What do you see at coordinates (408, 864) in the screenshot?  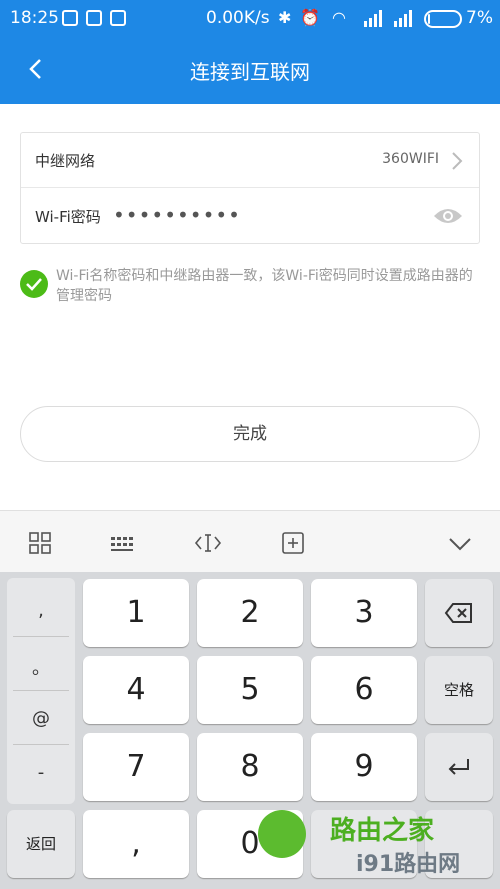 I see `watermark-line2: i91路由网` at bounding box center [408, 864].